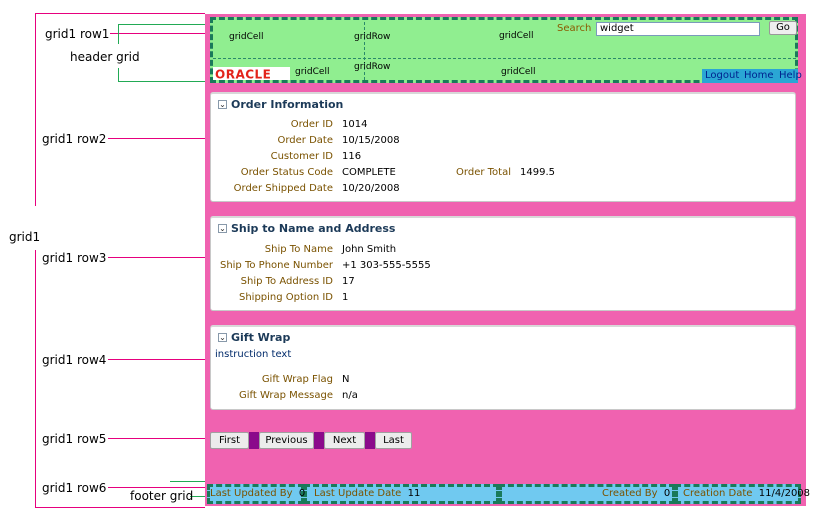  I want to click on help-link: Help, so click(790, 75).